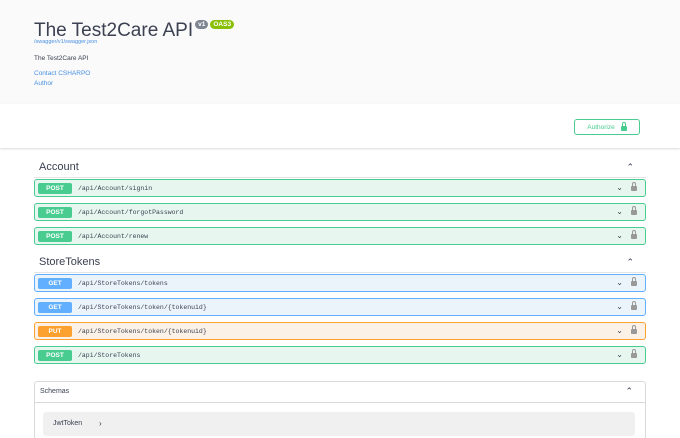 This screenshot has width=680, height=438. What do you see at coordinates (601, 127) in the screenshot?
I see `authorize-label: Authorize` at bounding box center [601, 127].